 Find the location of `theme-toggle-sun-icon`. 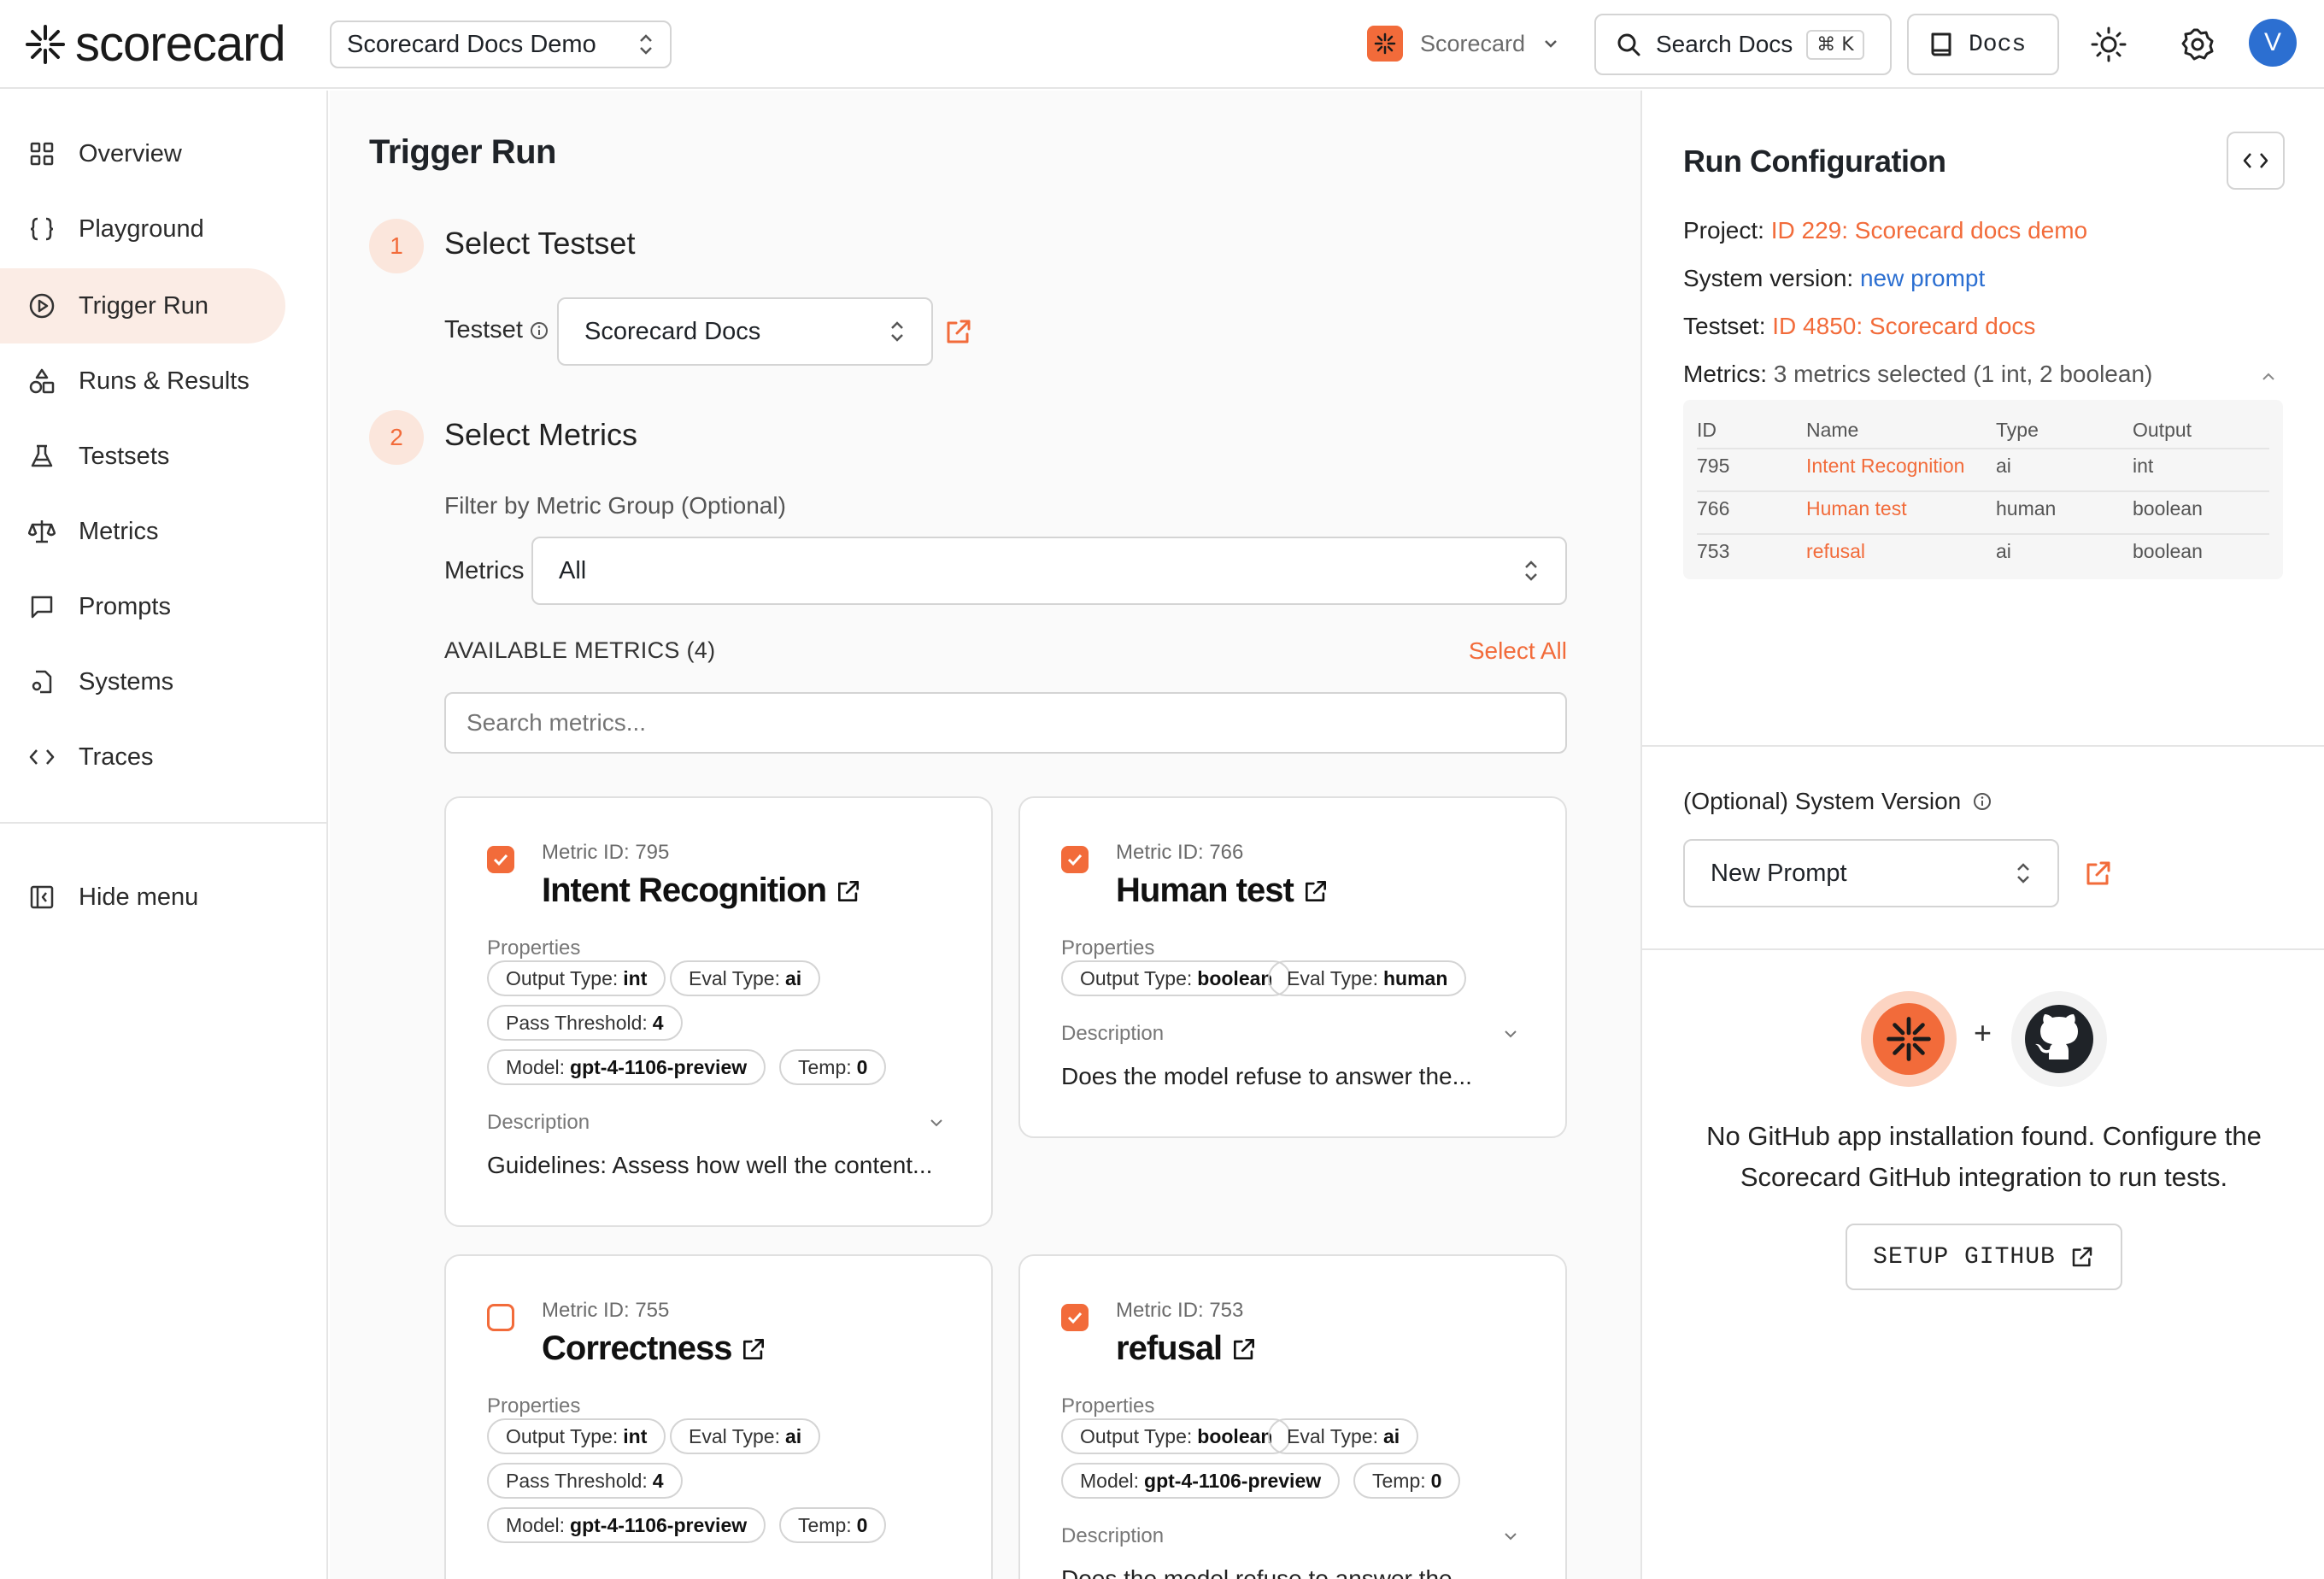

theme-toggle-sun-icon is located at coordinates (2108, 44).